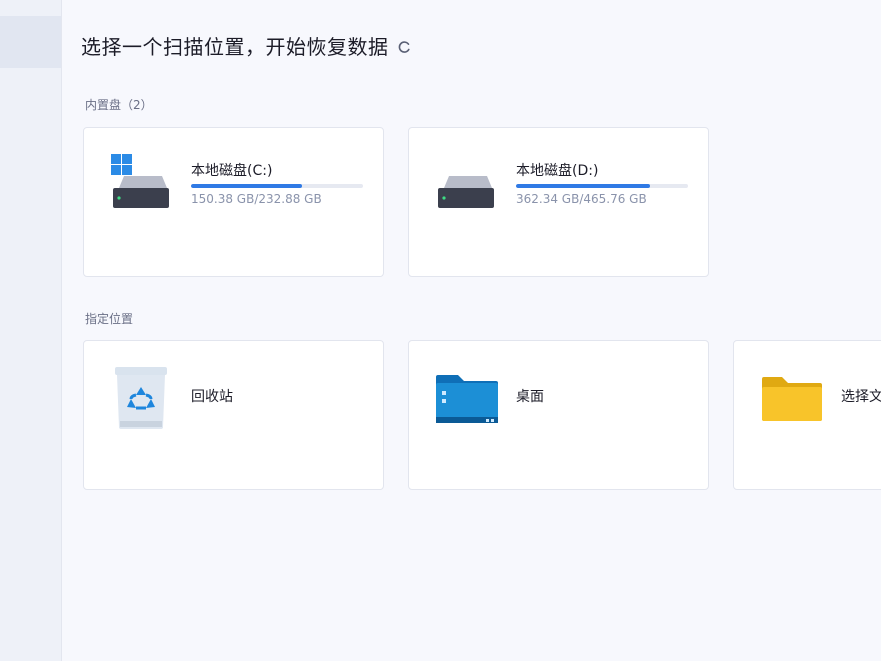  Describe the element at coordinates (212, 397) in the screenshot. I see `location-name: 回收站` at that location.